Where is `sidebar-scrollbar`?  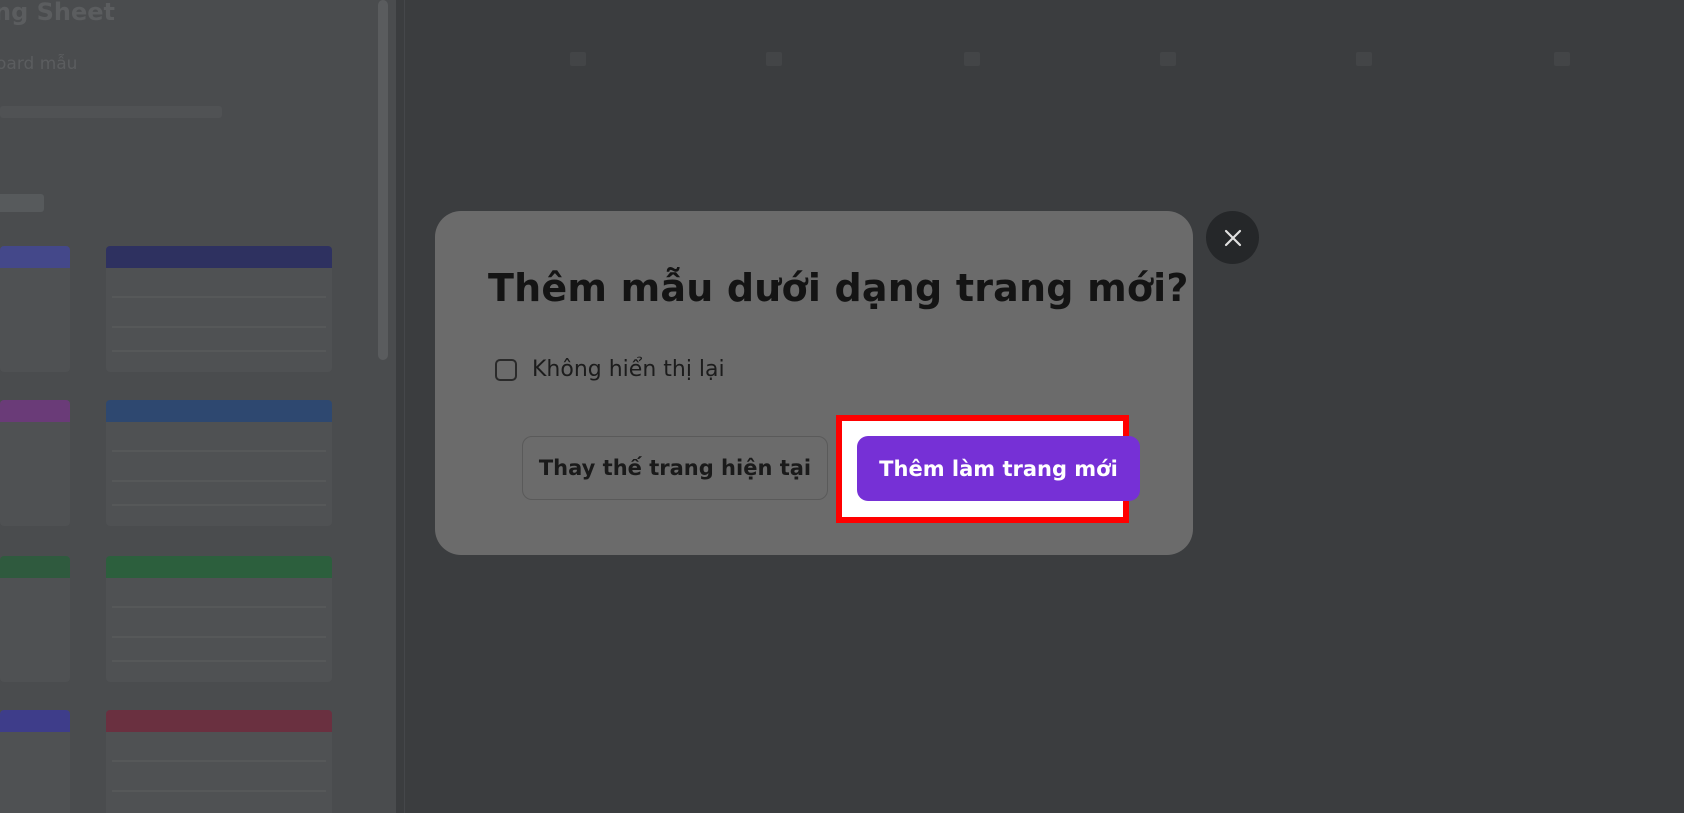
sidebar-scrollbar is located at coordinates (383, 180).